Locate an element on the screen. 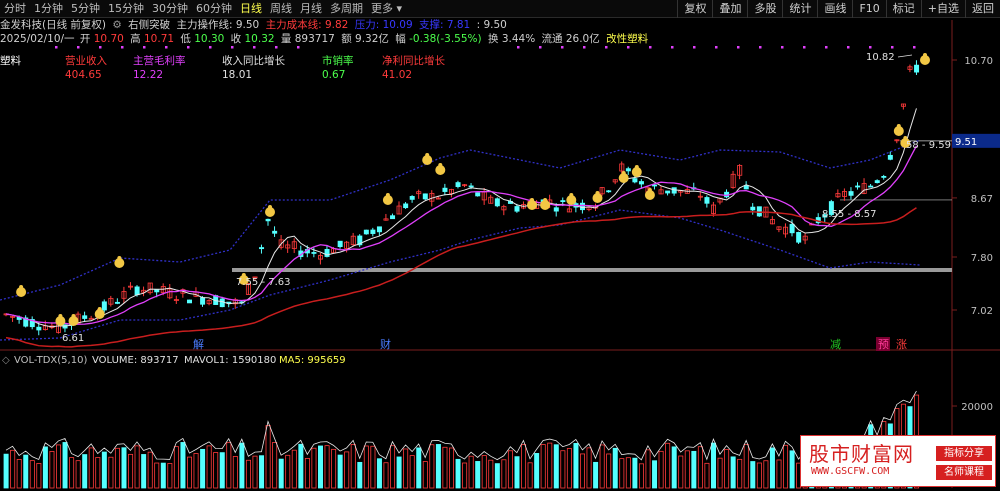 The height and width of the screenshot is (491, 1000). toolbar-button: 标记 is located at coordinates (903, 9).